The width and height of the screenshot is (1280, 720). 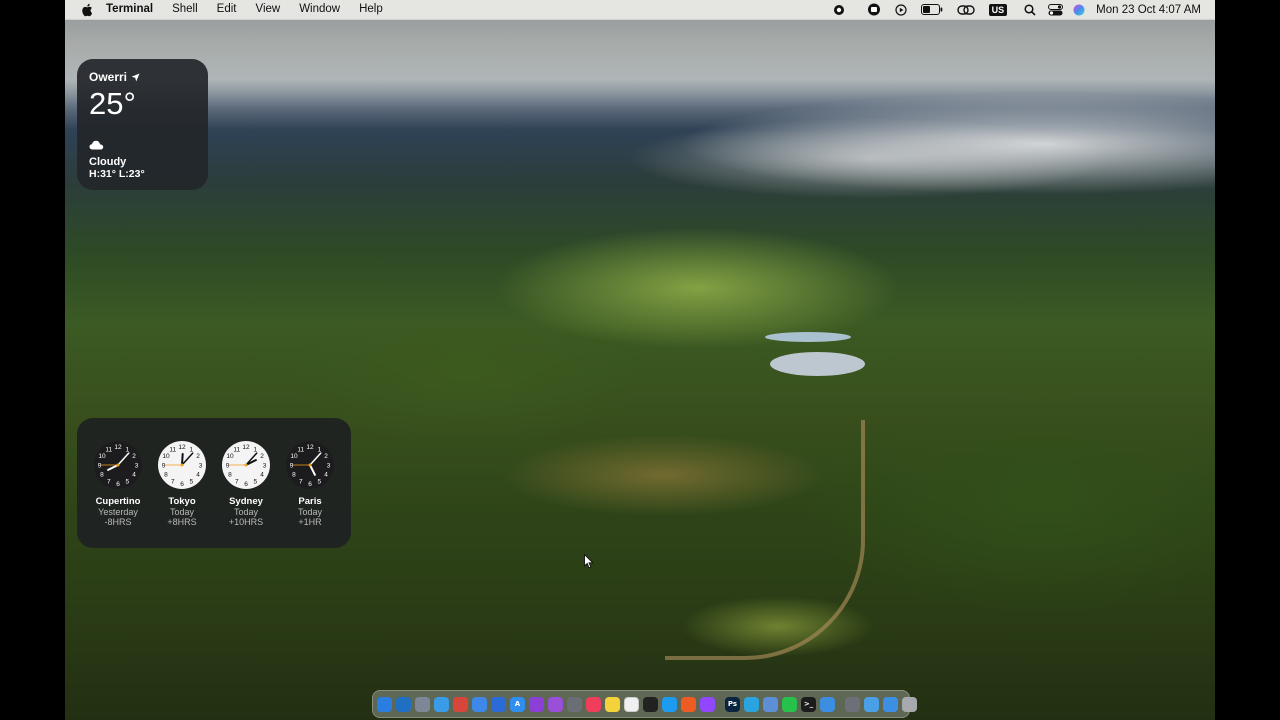 I want to click on clock-day: Yesterday, so click(x=118, y=512).